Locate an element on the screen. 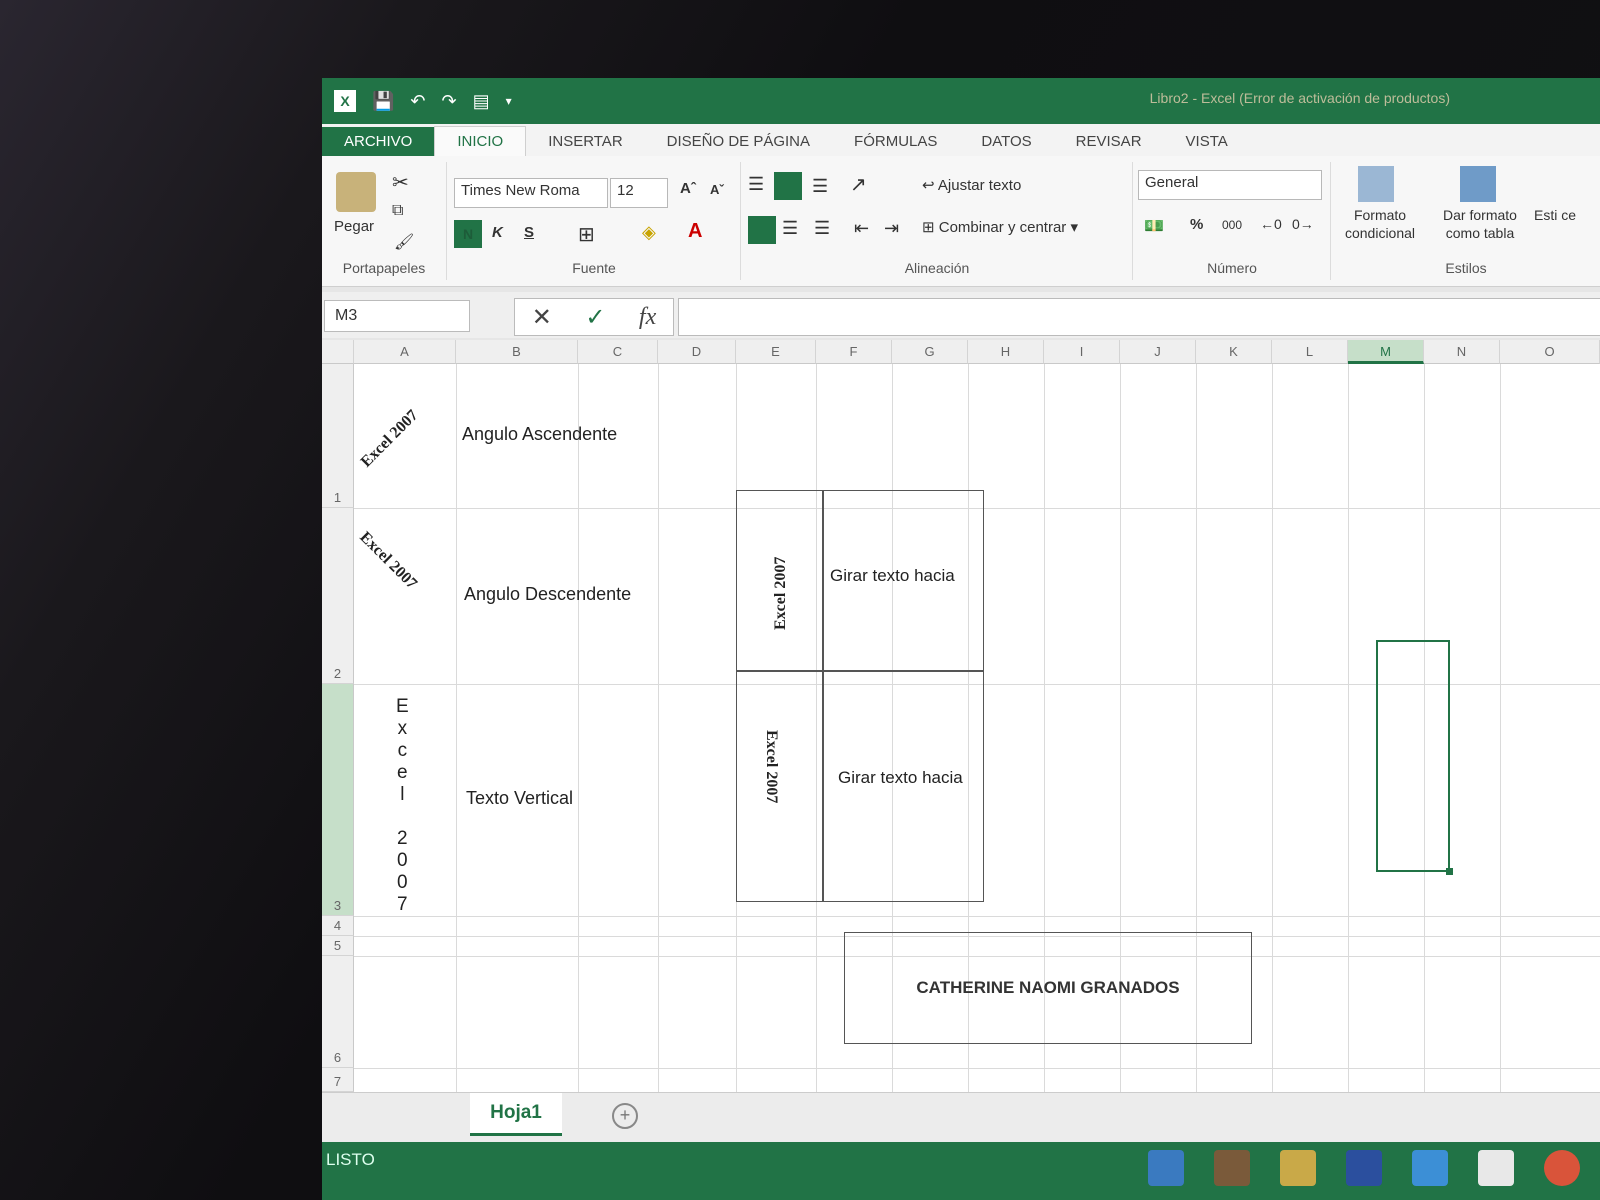 The width and height of the screenshot is (1600, 1200). group-numero: General 💵 % 000 ←0 0→ Número is located at coordinates (1232, 221).